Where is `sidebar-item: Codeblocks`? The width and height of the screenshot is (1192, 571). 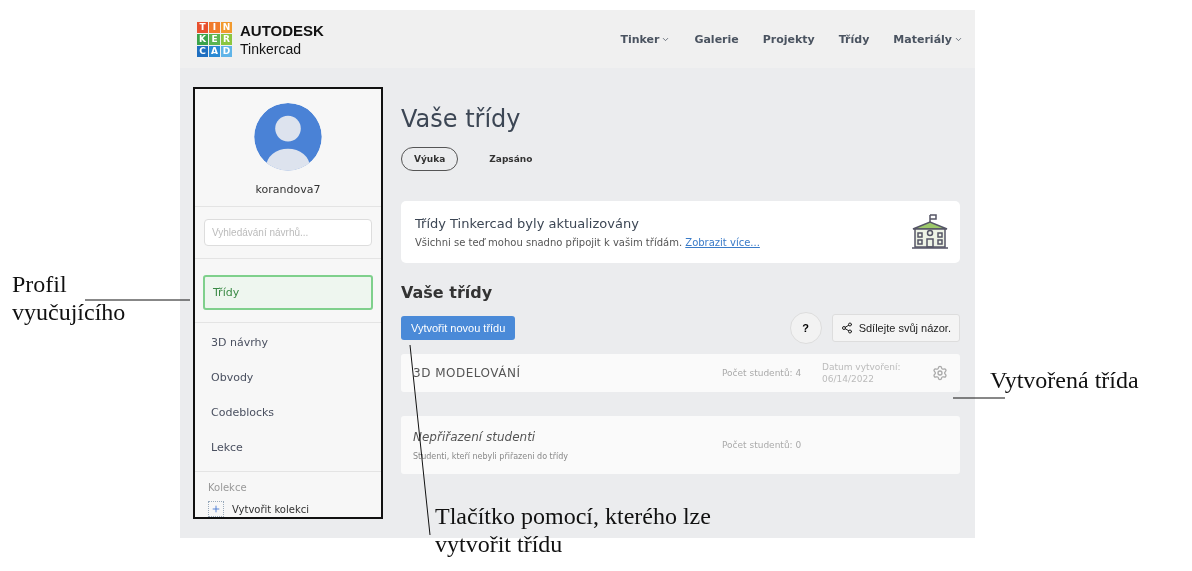
sidebar-item: Codeblocks is located at coordinates (288, 413).